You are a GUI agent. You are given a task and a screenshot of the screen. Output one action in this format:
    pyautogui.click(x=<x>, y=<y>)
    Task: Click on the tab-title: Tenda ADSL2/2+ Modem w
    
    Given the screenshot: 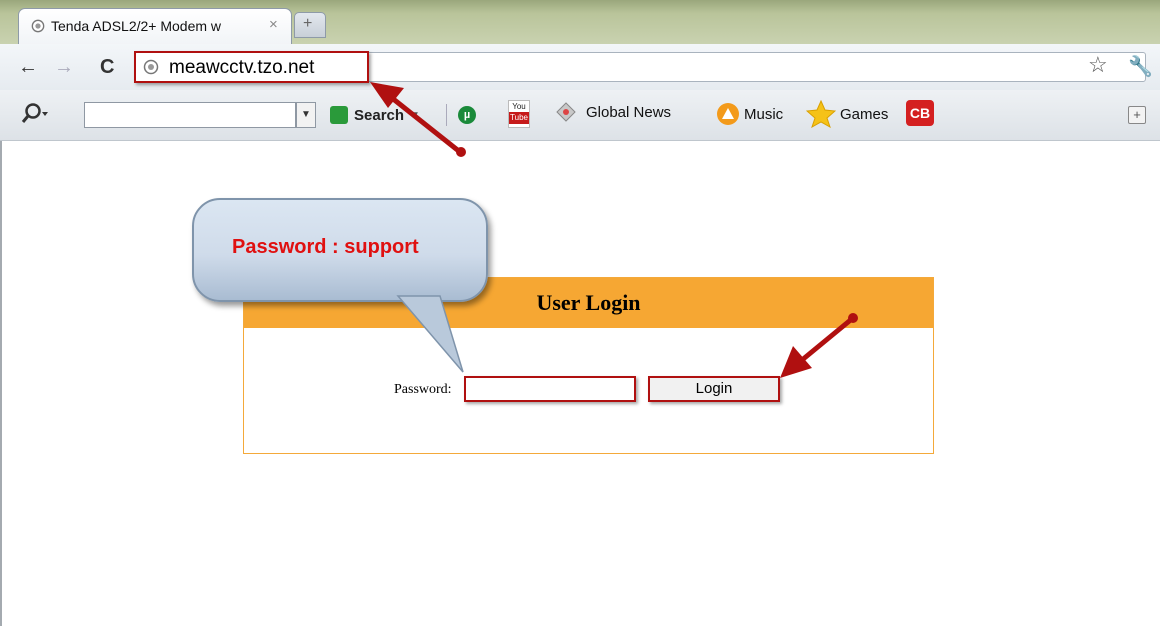 What is the action you would take?
    pyautogui.click(x=136, y=26)
    